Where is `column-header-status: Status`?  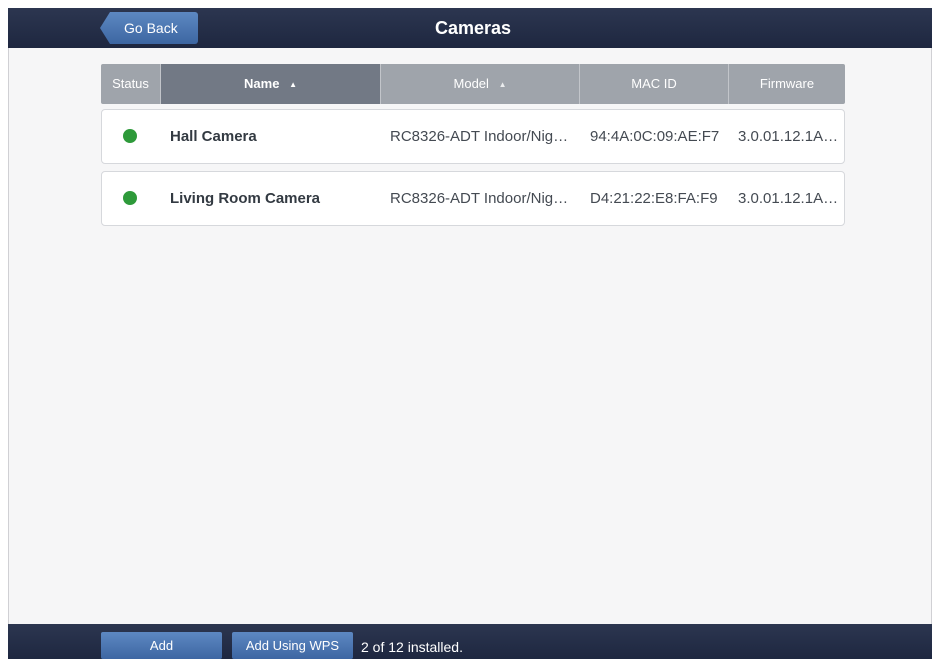
column-header-status: Status is located at coordinates (131, 84).